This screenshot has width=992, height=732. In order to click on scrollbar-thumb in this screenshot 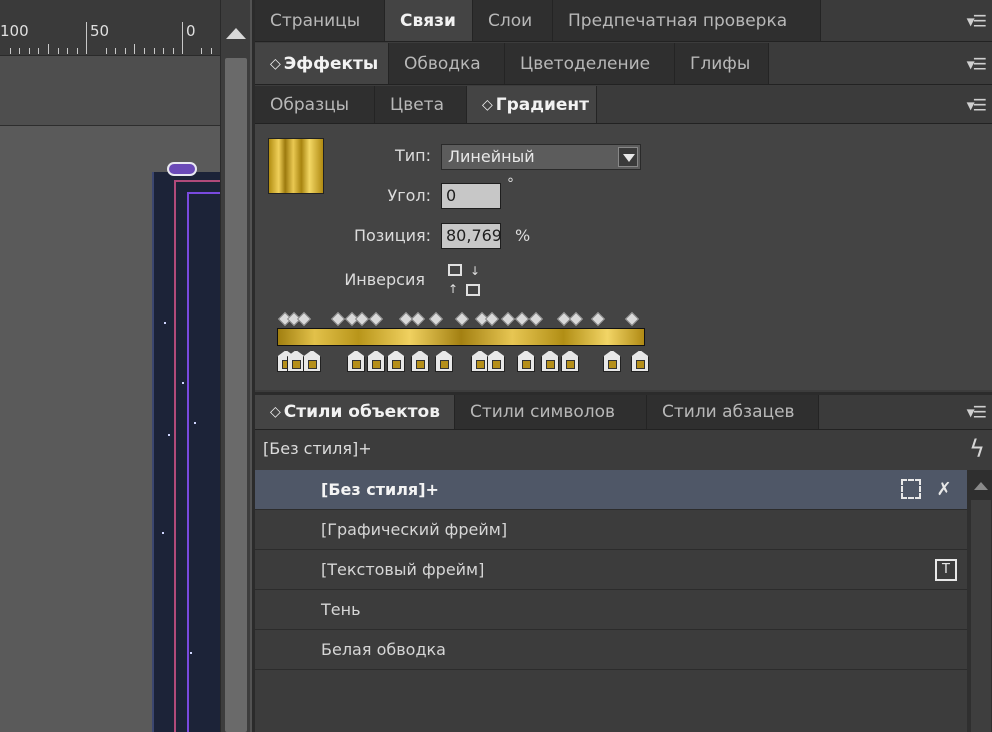, I will do `click(236, 395)`.